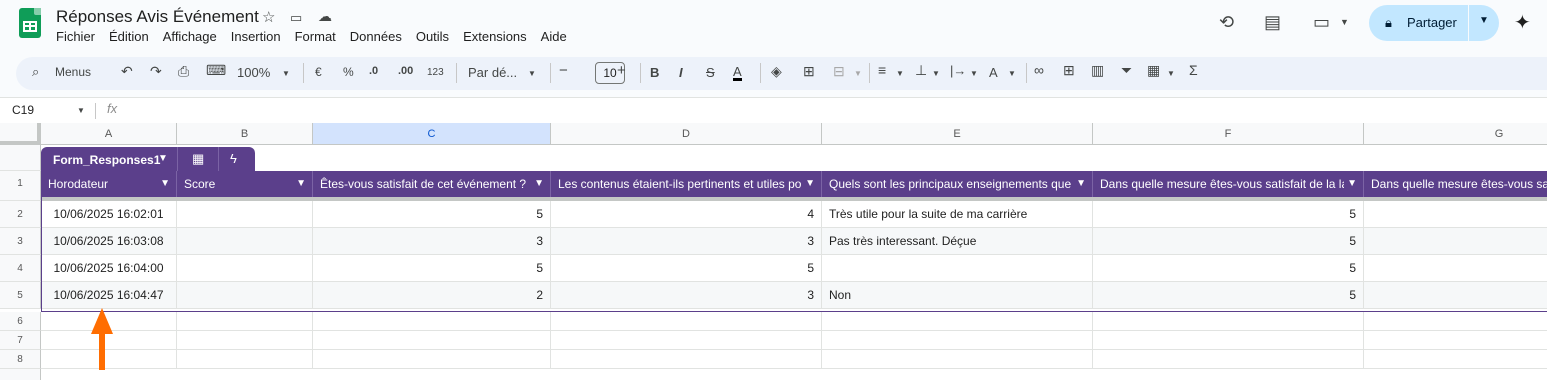 This screenshot has width=1547, height=380. What do you see at coordinates (498, 36) in the screenshot?
I see `menu-extensions: Extensions` at bounding box center [498, 36].